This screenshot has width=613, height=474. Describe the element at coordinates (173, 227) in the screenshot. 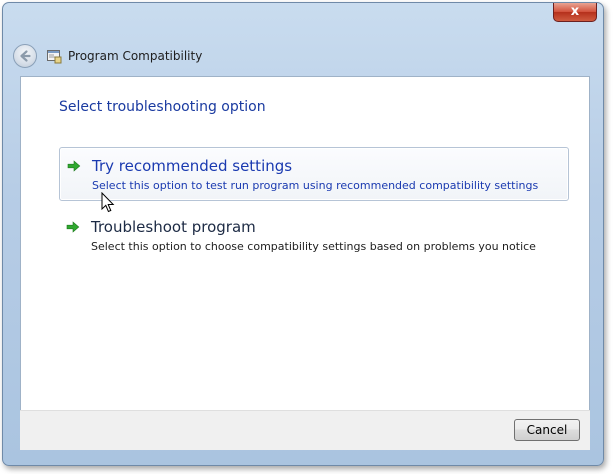

I see `option-title: Troubleshoot program` at that location.